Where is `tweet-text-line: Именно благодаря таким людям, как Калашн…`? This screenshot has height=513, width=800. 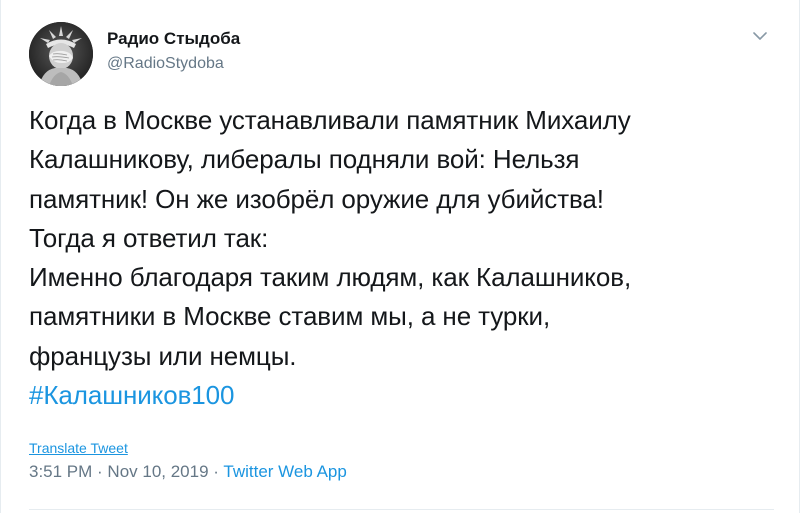
tweet-text-line: Именно благодаря таким людям, как Калашн… is located at coordinates (330, 277).